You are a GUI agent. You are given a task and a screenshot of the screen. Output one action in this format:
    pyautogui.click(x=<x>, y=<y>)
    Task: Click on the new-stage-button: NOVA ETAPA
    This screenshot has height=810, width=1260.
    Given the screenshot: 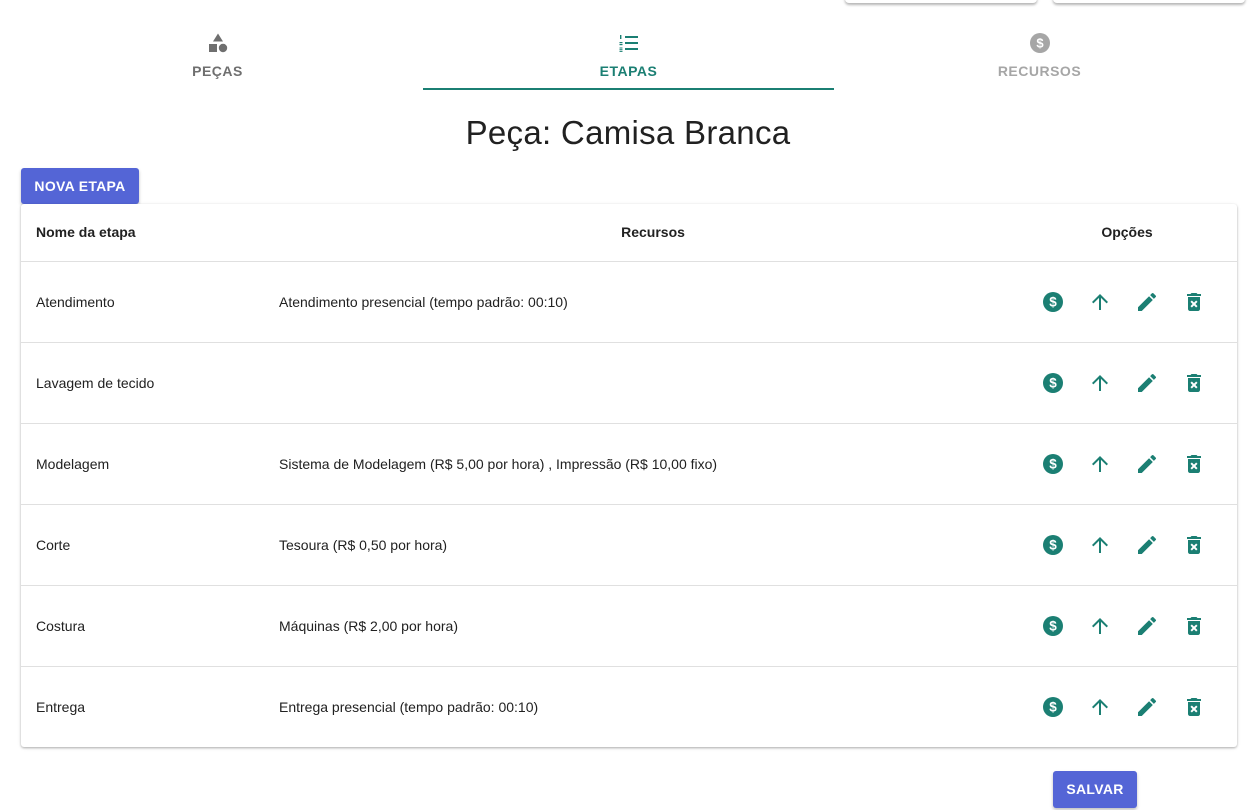 What is the action you would take?
    pyautogui.click(x=80, y=186)
    